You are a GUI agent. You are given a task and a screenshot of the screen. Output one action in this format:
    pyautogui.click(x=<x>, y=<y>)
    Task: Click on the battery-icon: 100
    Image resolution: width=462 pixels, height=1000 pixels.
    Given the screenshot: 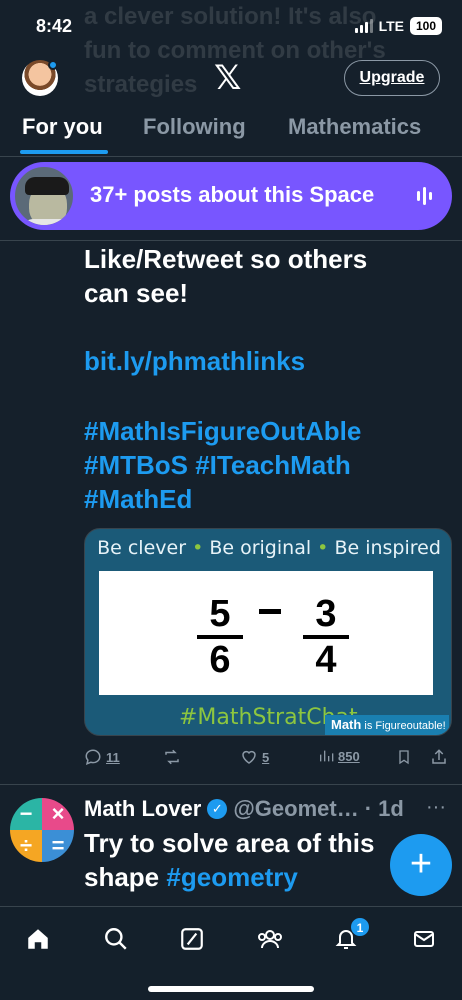 What is the action you would take?
    pyautogui.click(x=425, y=26)
    